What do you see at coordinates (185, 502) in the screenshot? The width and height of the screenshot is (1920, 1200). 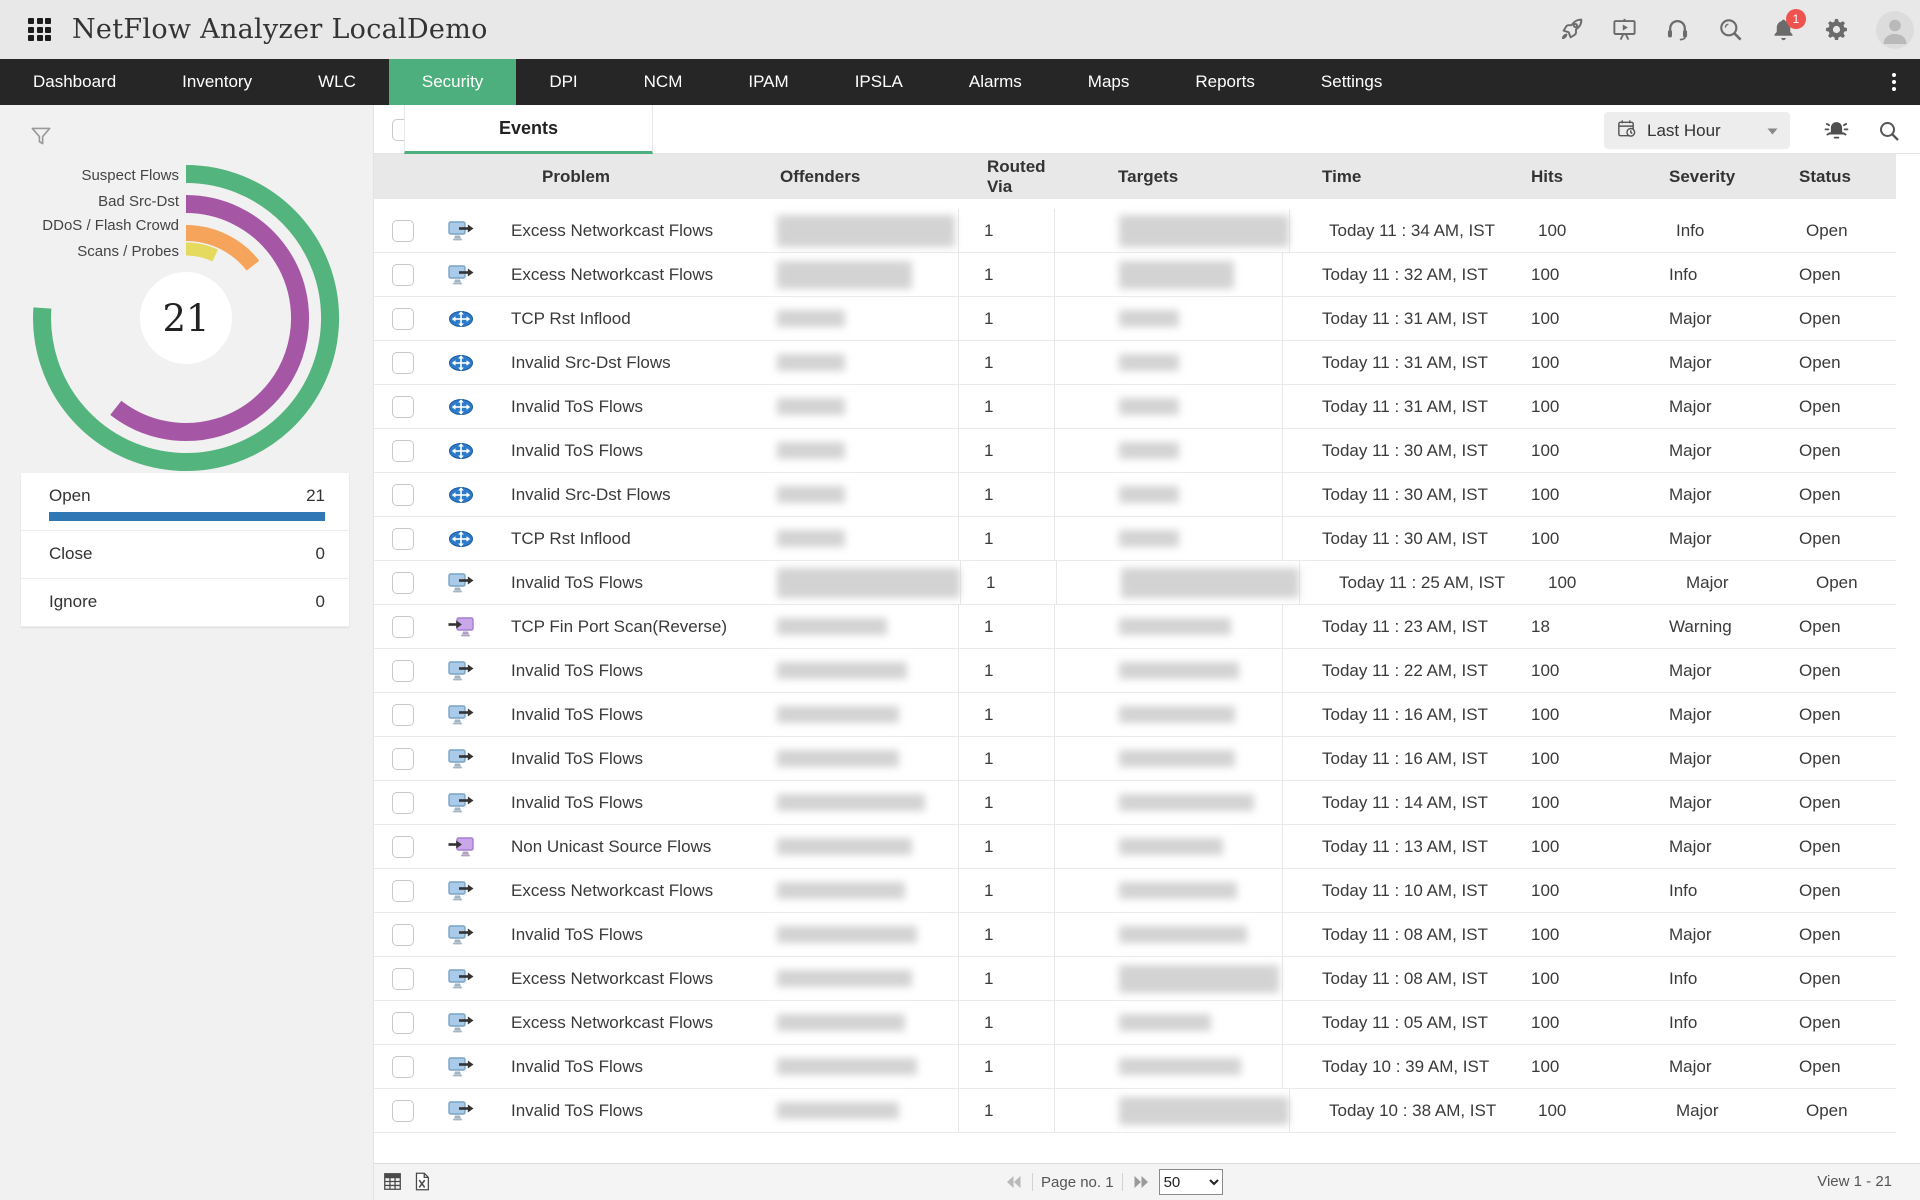 I see `status-row-open: Open 21` at bounding box center [185, 502].